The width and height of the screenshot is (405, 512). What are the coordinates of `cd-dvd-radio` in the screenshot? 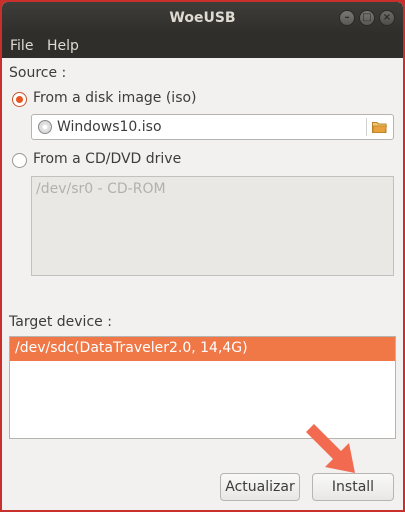 It's located at (19, 160).